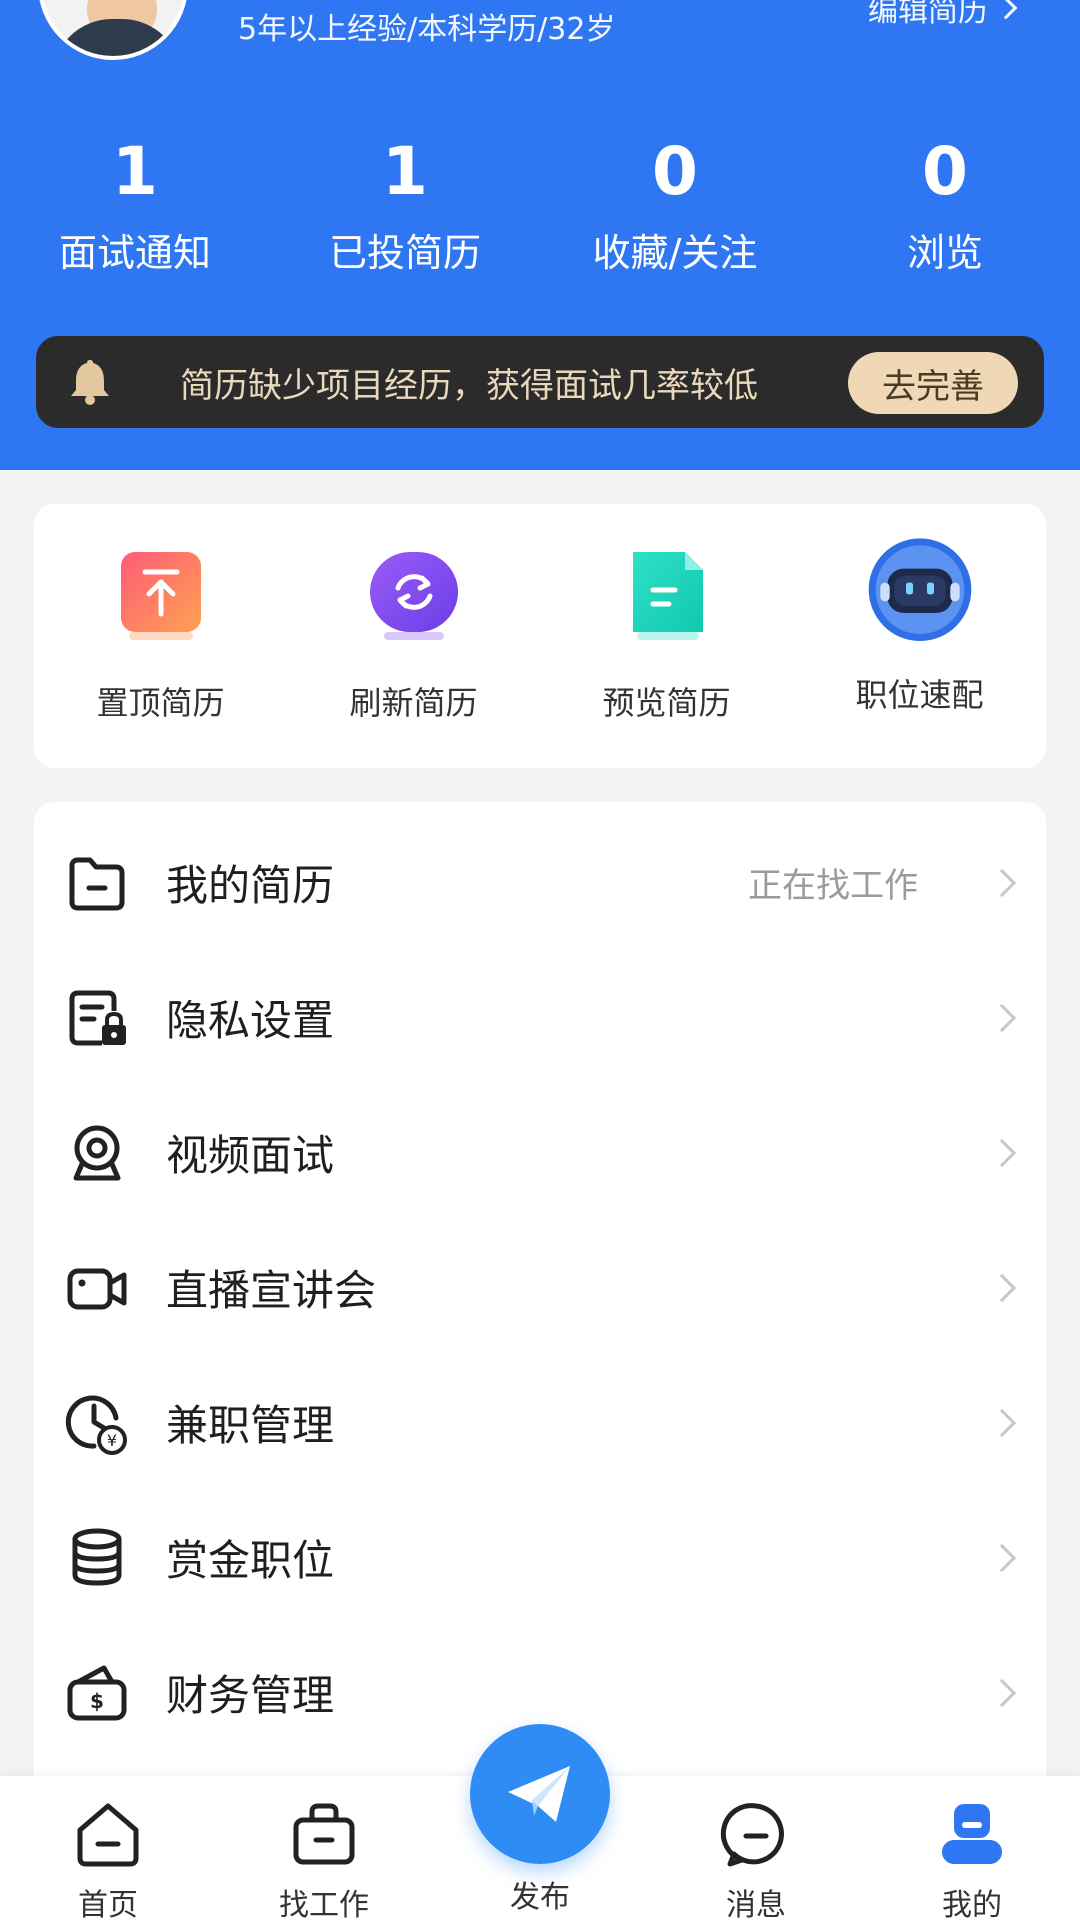  I want to click on refresh-icon, so click(413, 596).